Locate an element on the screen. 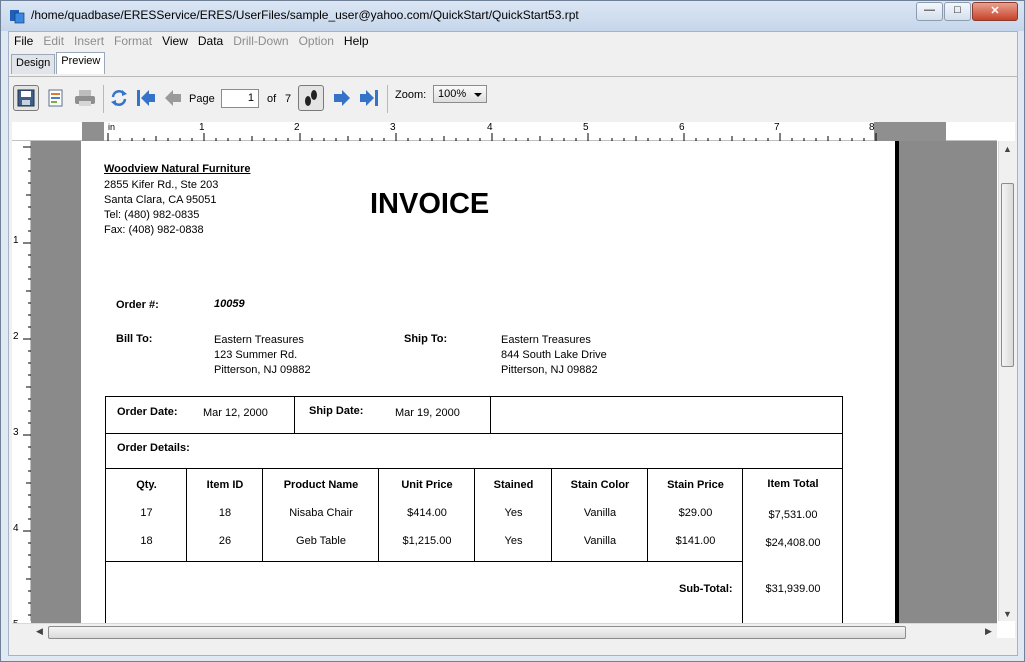 The image size is (1025, 662). table-cell: $414.00 is located at coordinates (427, 513).